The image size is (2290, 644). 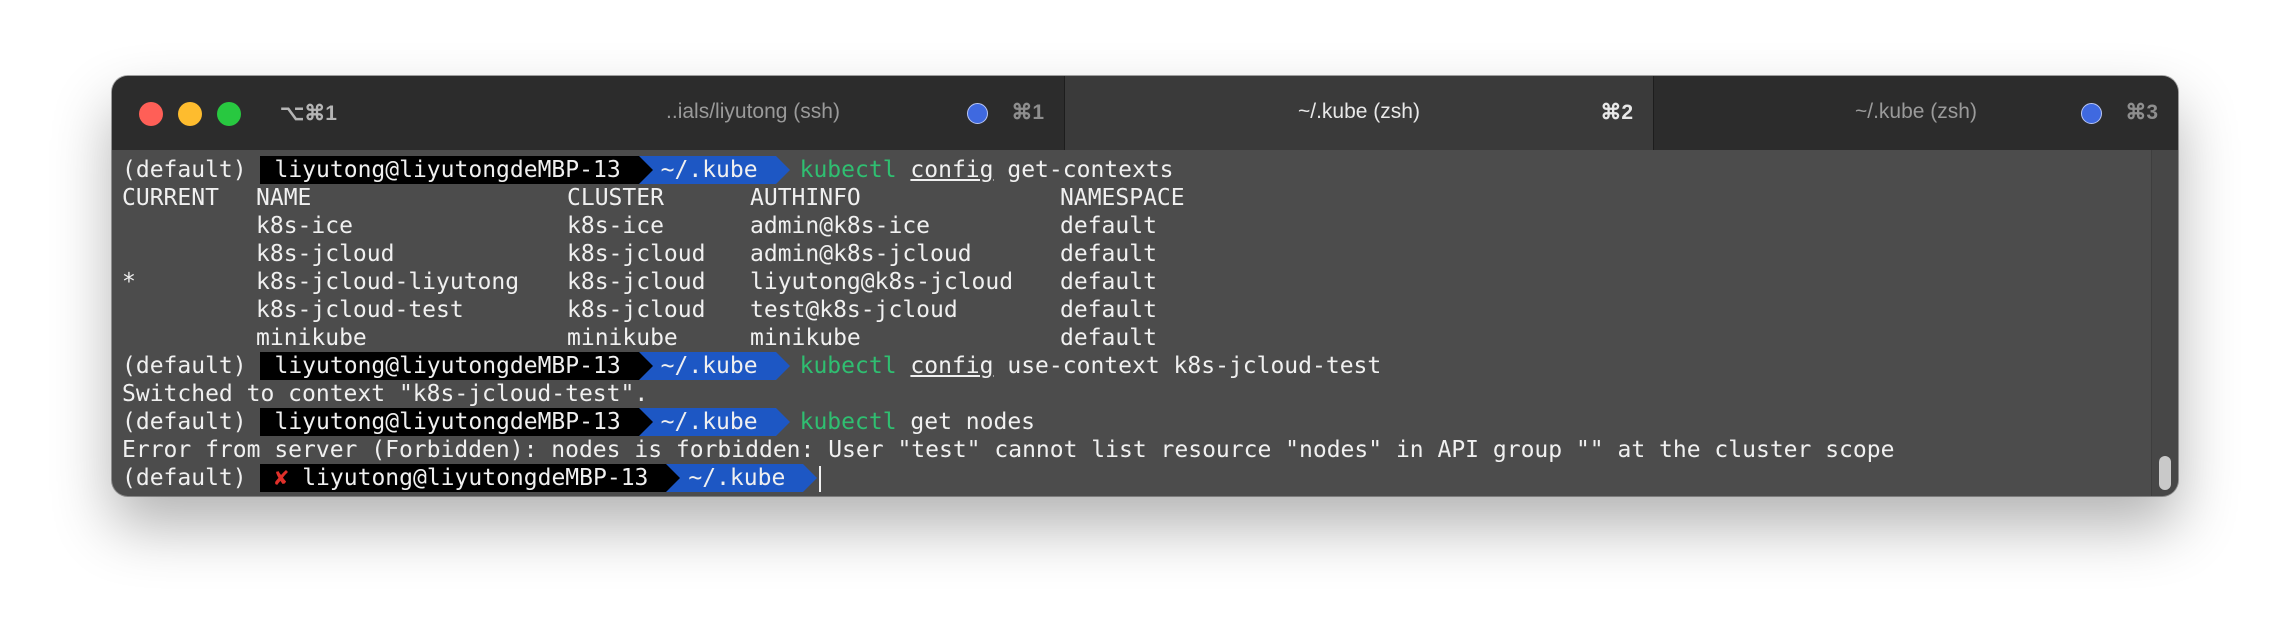 I want to click on tab-shortcut: ⌘3, so click(x=2141, y=112).